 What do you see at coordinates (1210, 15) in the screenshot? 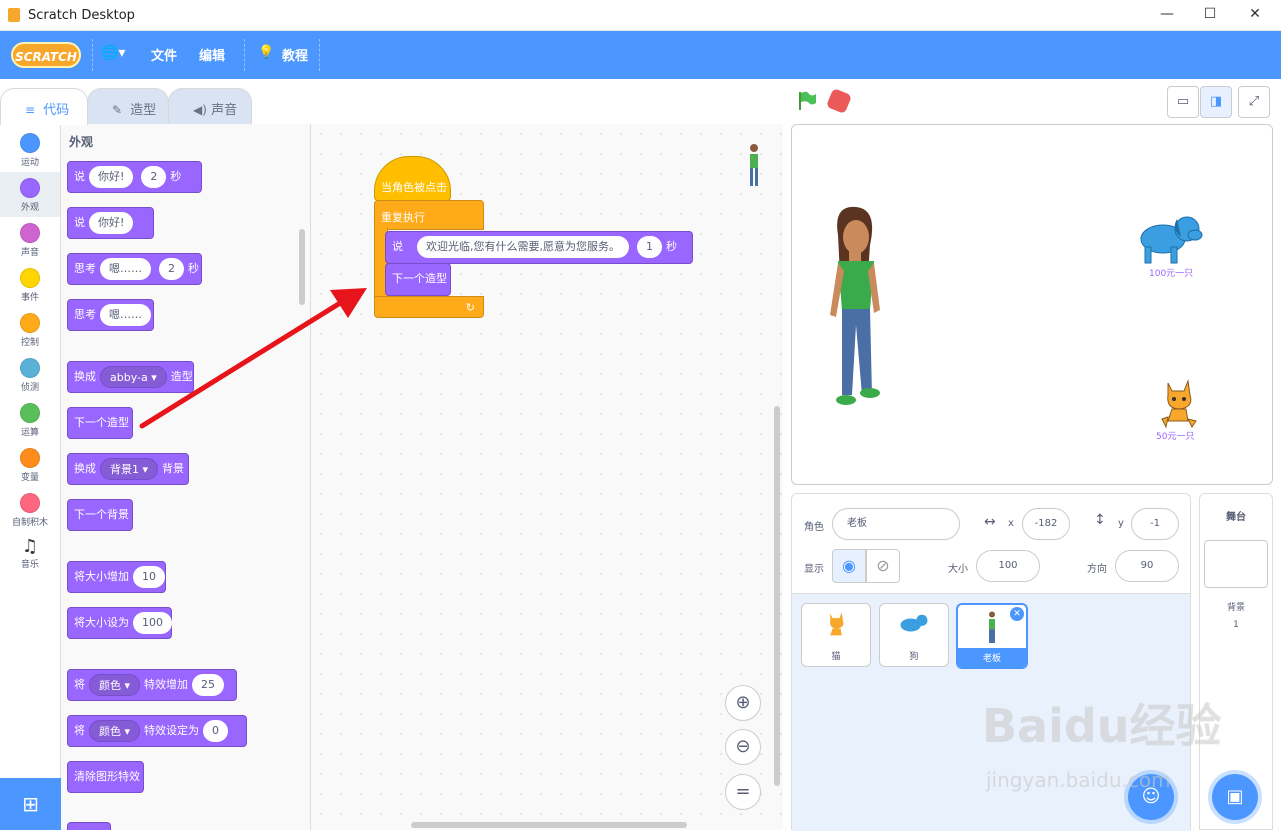
I see `maximize-button: ☐` at bounding box center [1210, 15].